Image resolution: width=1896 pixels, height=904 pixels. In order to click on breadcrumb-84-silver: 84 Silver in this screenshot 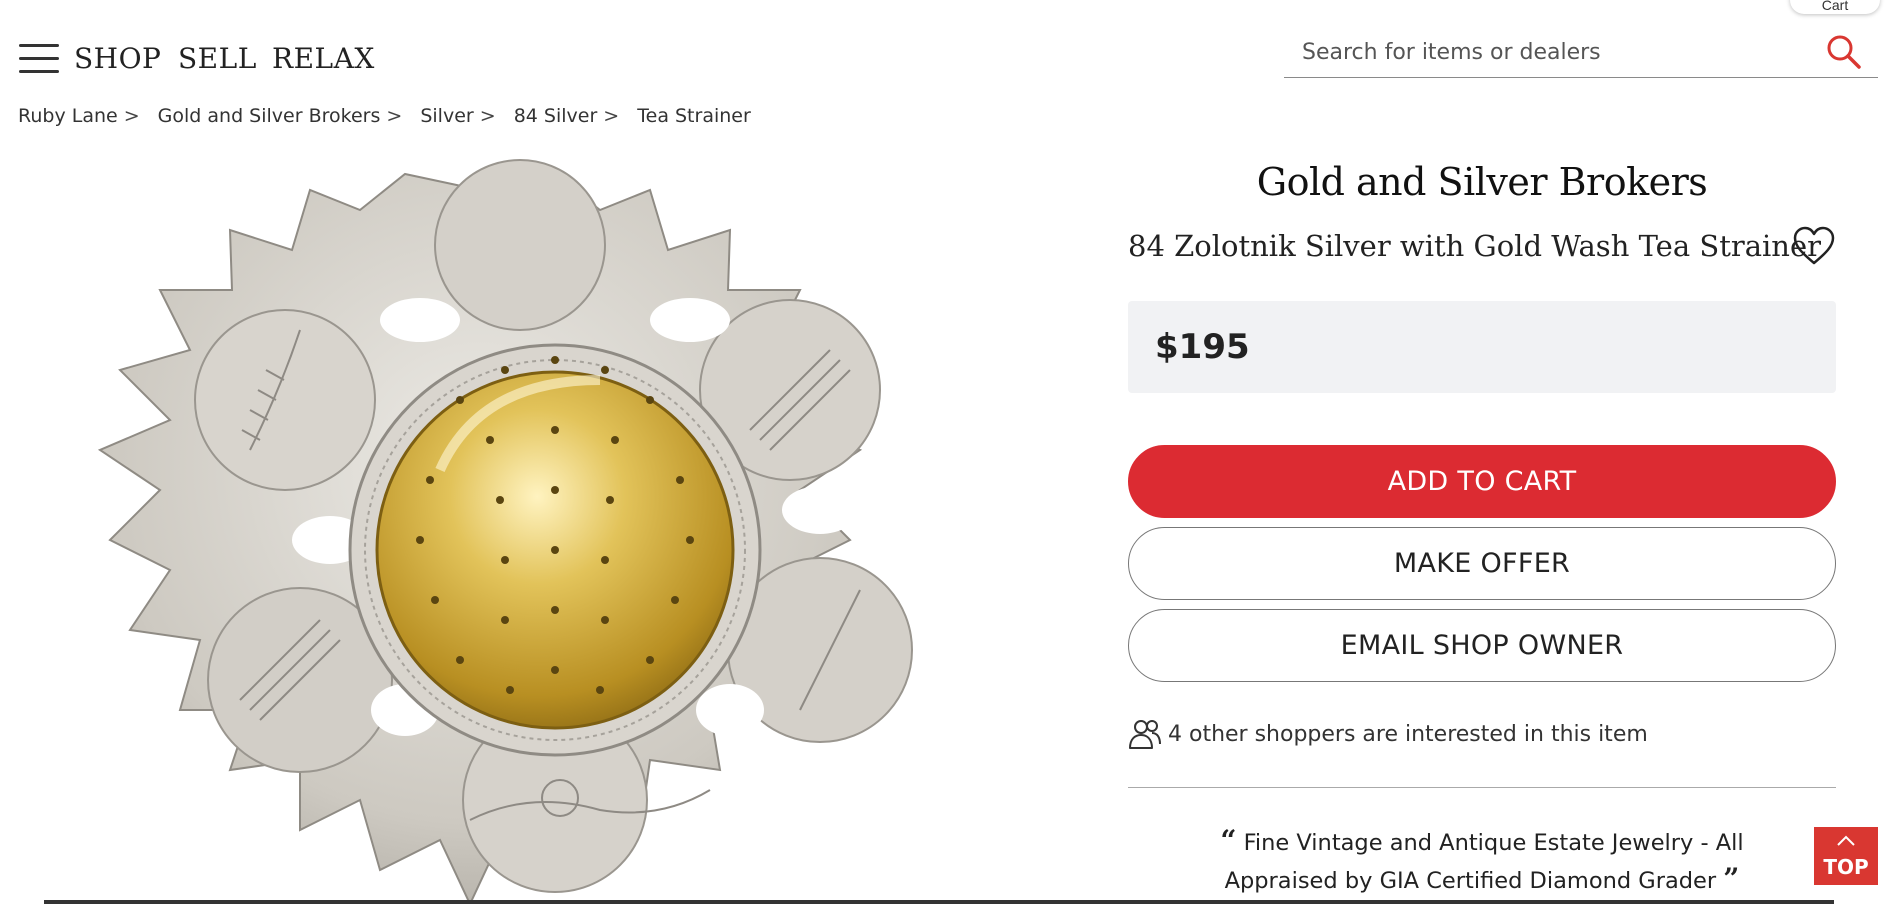, I will do `click(556, 116)`.